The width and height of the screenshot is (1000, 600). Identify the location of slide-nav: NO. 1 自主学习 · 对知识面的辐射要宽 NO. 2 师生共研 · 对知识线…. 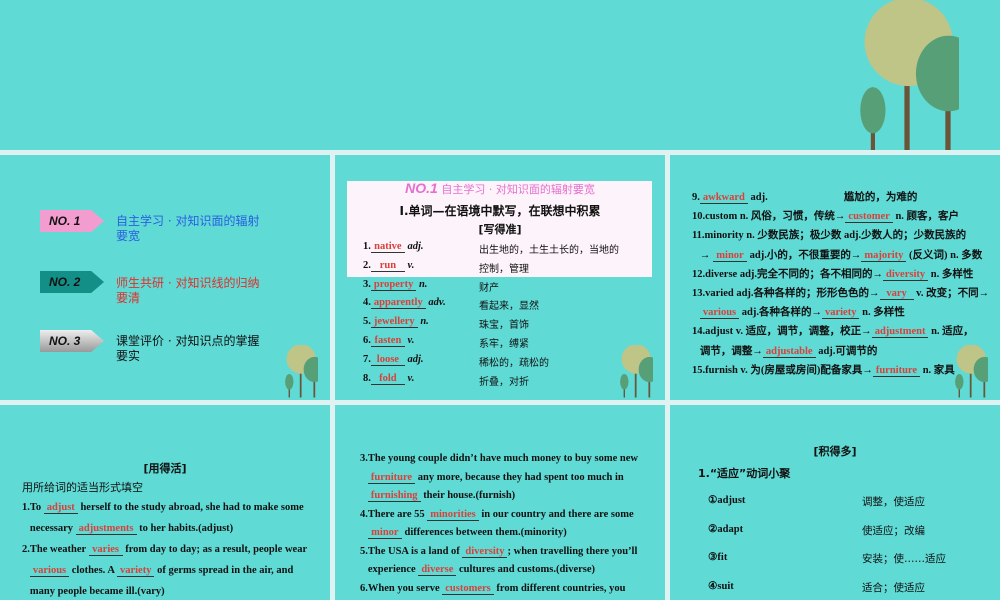
(165, 277).